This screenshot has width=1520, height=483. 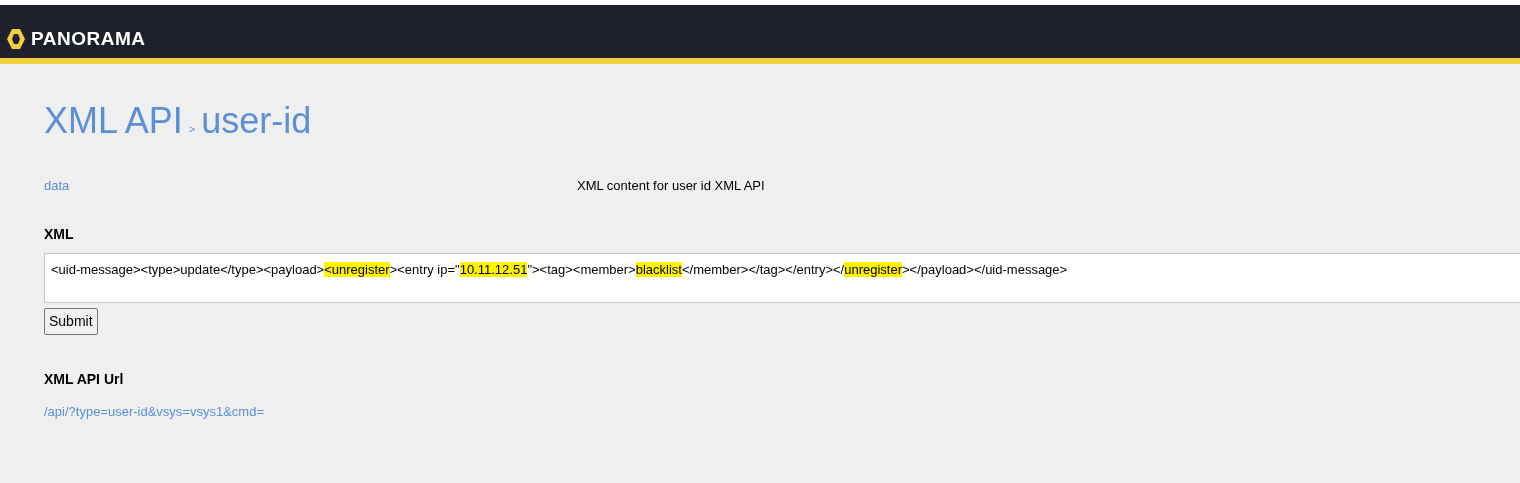 What do you see at coordinates (59, 234) in the screenshot?
I see `xml-label: XML` at bounding box center [59, 234].